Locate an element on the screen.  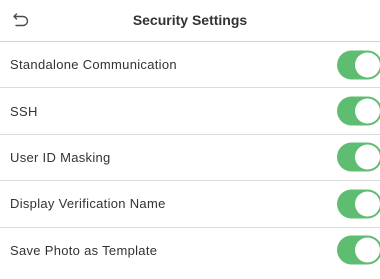
display-verification-name-toggle is located at coordinates (358, 204).